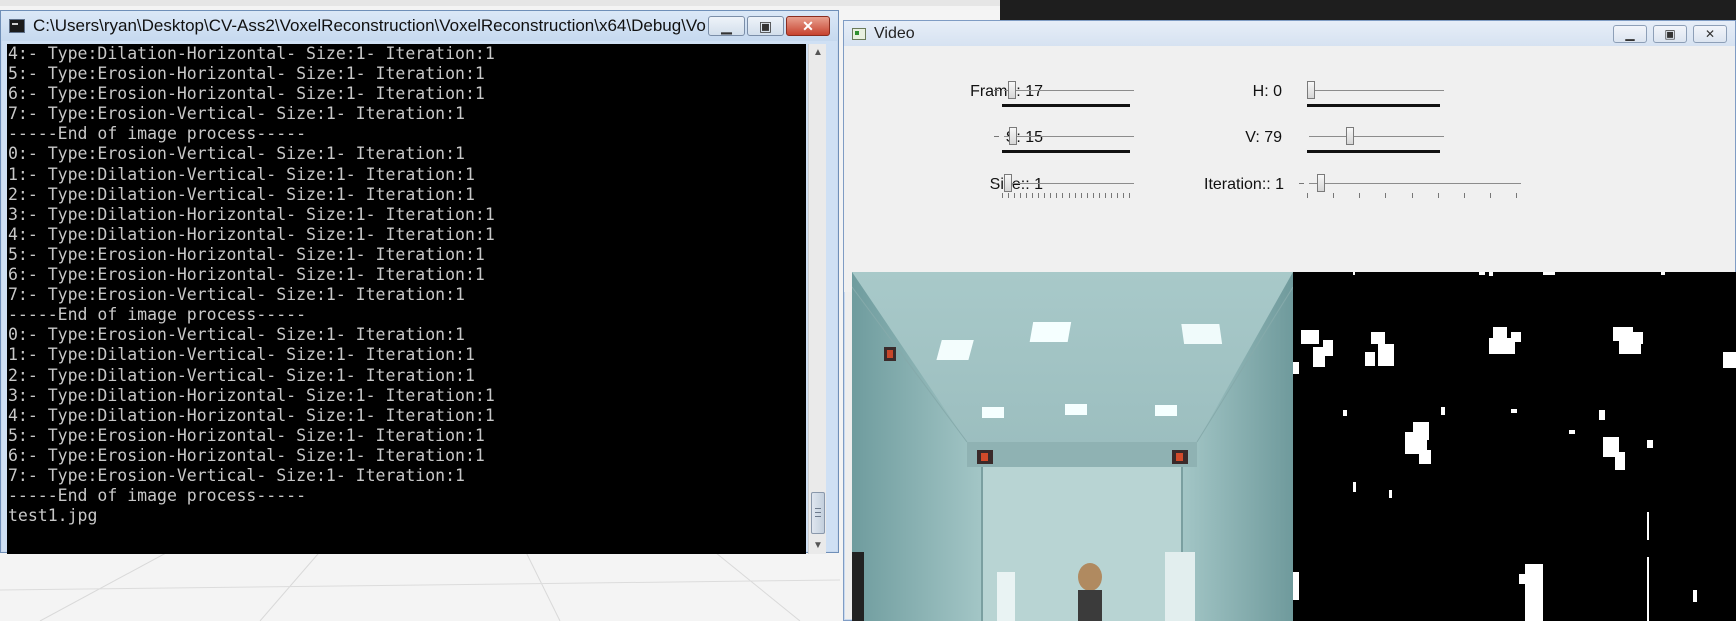 The height and width of the screenshot is (621, 1736). I want to click on size-trackbar, so click(1064, 189).